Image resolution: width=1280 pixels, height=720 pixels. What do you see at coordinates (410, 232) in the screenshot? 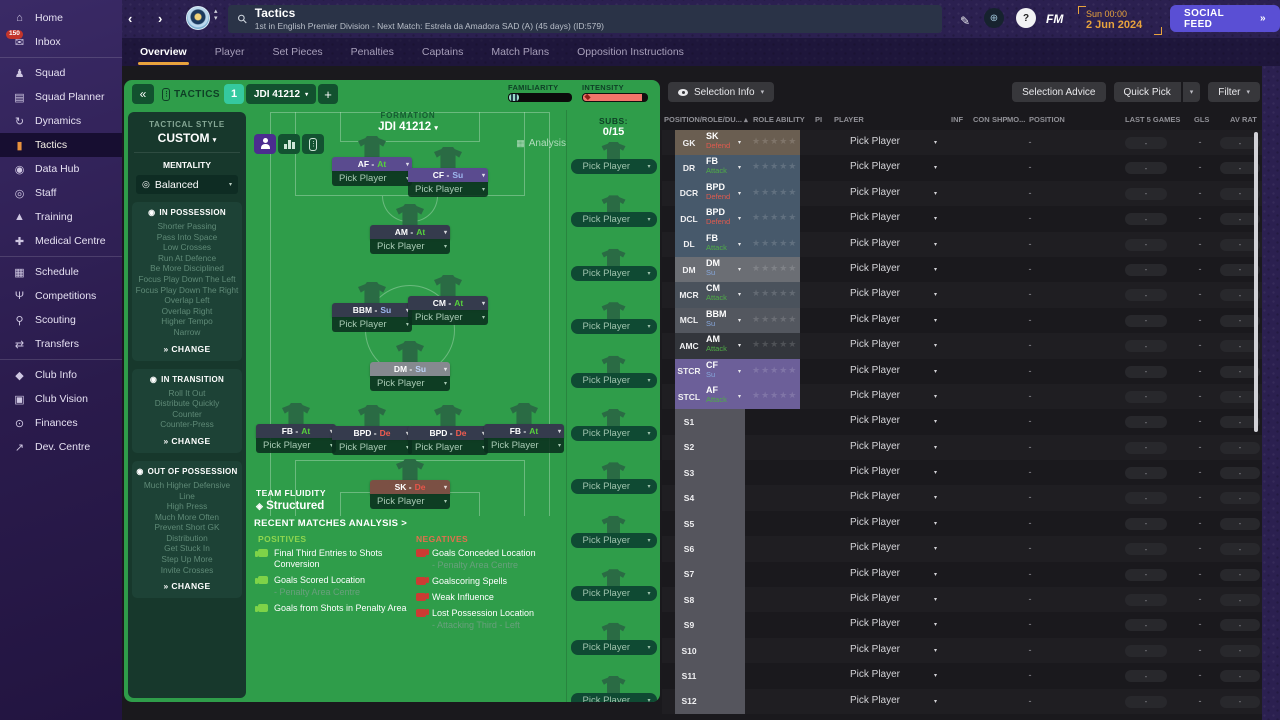
I see `role-duty-dropdown: AM - At ▾` at bounding box center [410, 232].